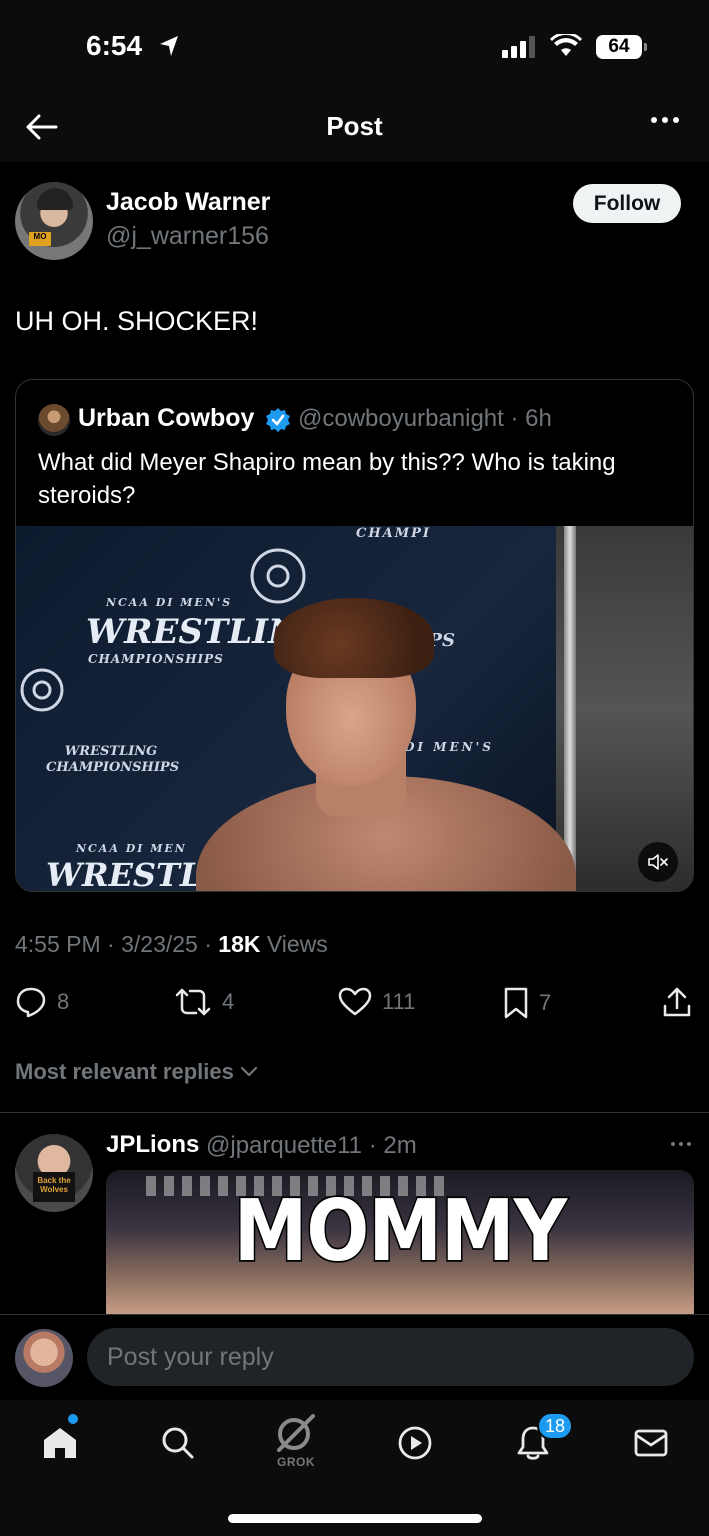 The image size is (709, 1536). Describe the element at coordinates (390, 1357) in the screenshot. I see `reply-input` at that location.